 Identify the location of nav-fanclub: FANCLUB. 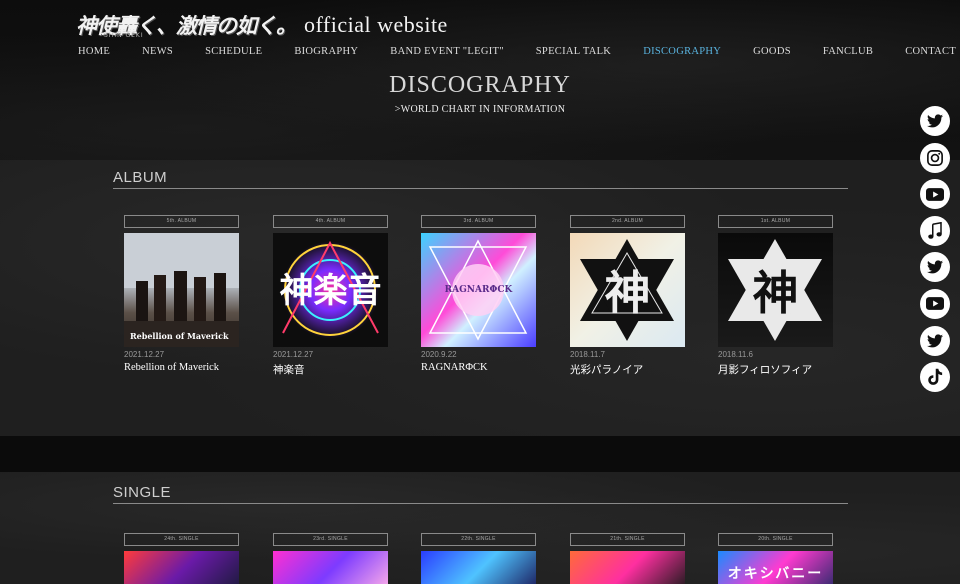
(848, 51).